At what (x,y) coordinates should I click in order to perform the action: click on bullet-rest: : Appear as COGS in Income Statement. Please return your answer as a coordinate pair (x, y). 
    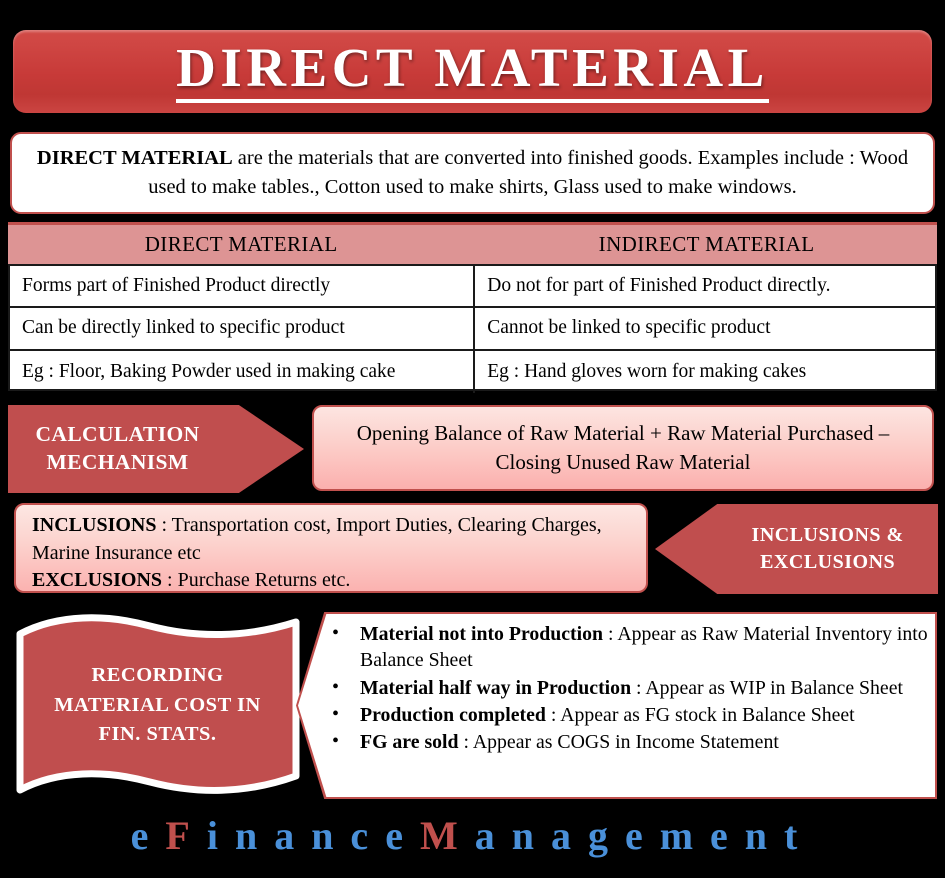
    Looking at the image, I should click on (618, 742).